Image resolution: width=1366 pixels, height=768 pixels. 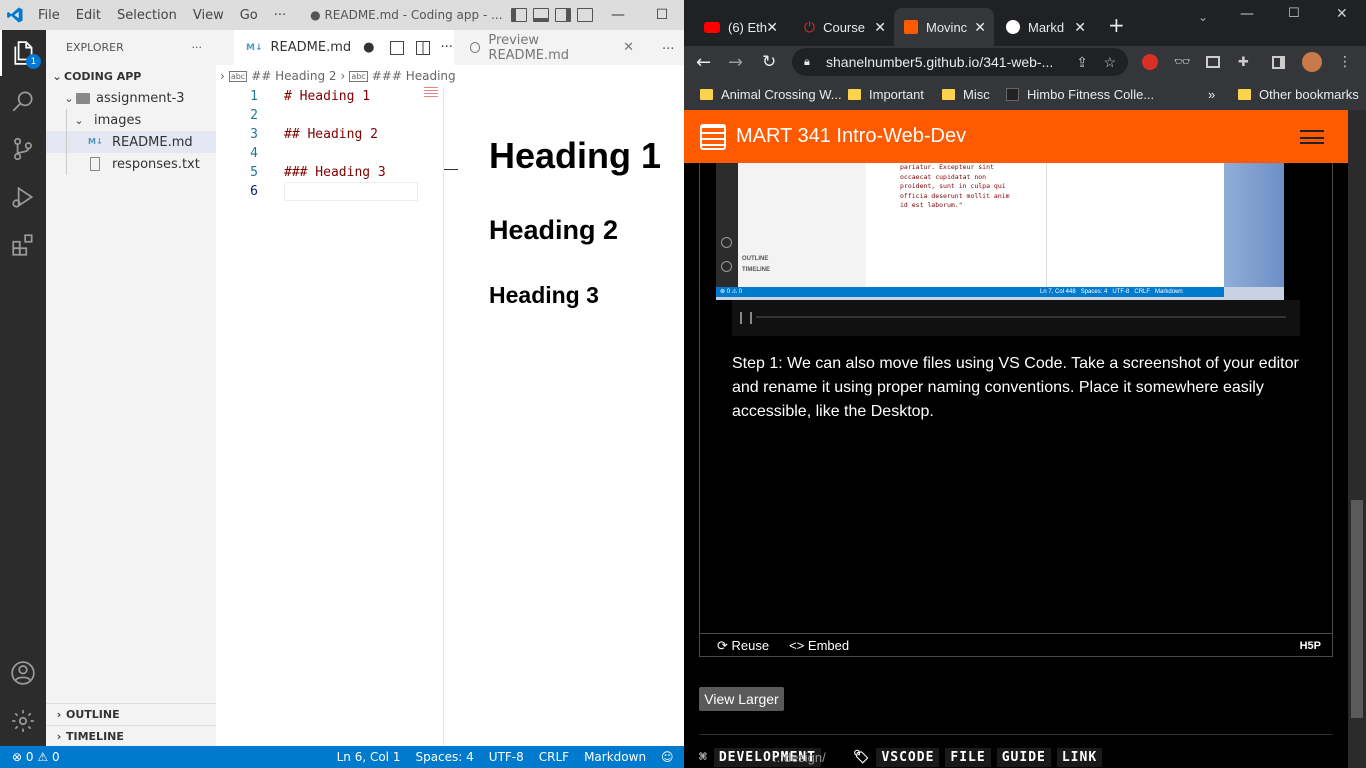 What do you see at coordinates (628, 47) in the screenshot?
I see `close-icon: ✕` at bounding box center [628, 47].